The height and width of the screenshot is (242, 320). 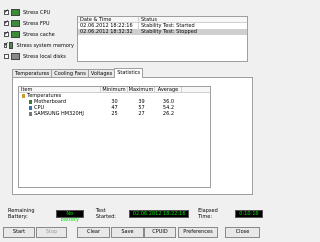 I want to click on cpu-chip-icon, so click(x=30, y=107).